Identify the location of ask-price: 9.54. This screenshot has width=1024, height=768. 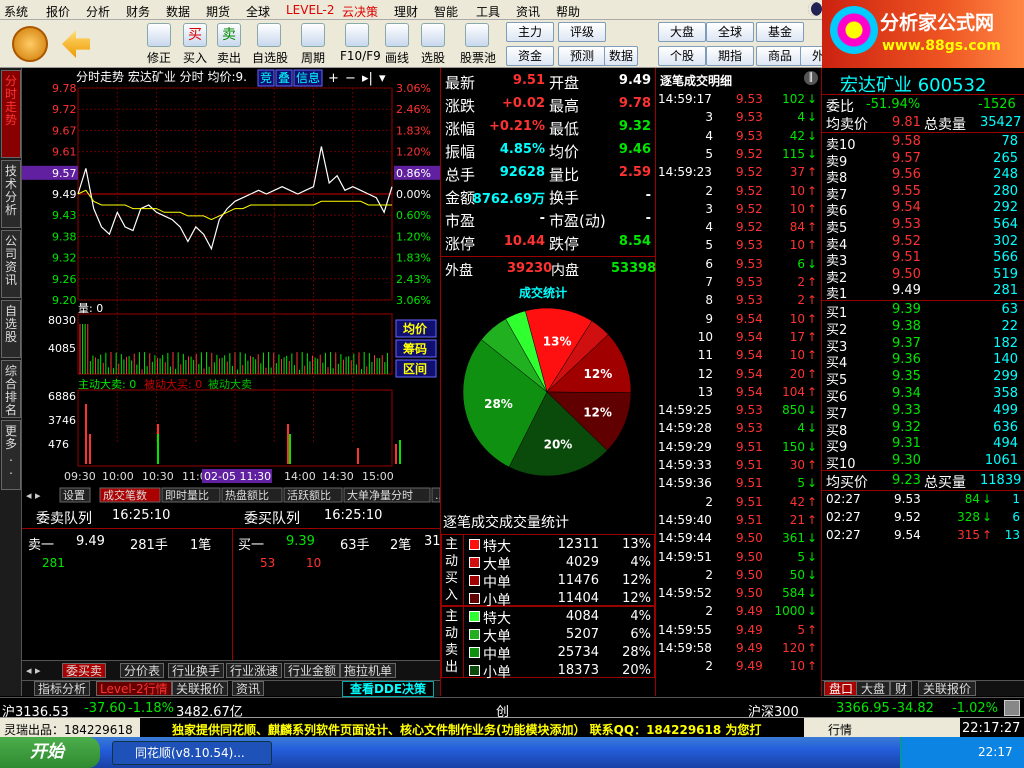
(906, 208).